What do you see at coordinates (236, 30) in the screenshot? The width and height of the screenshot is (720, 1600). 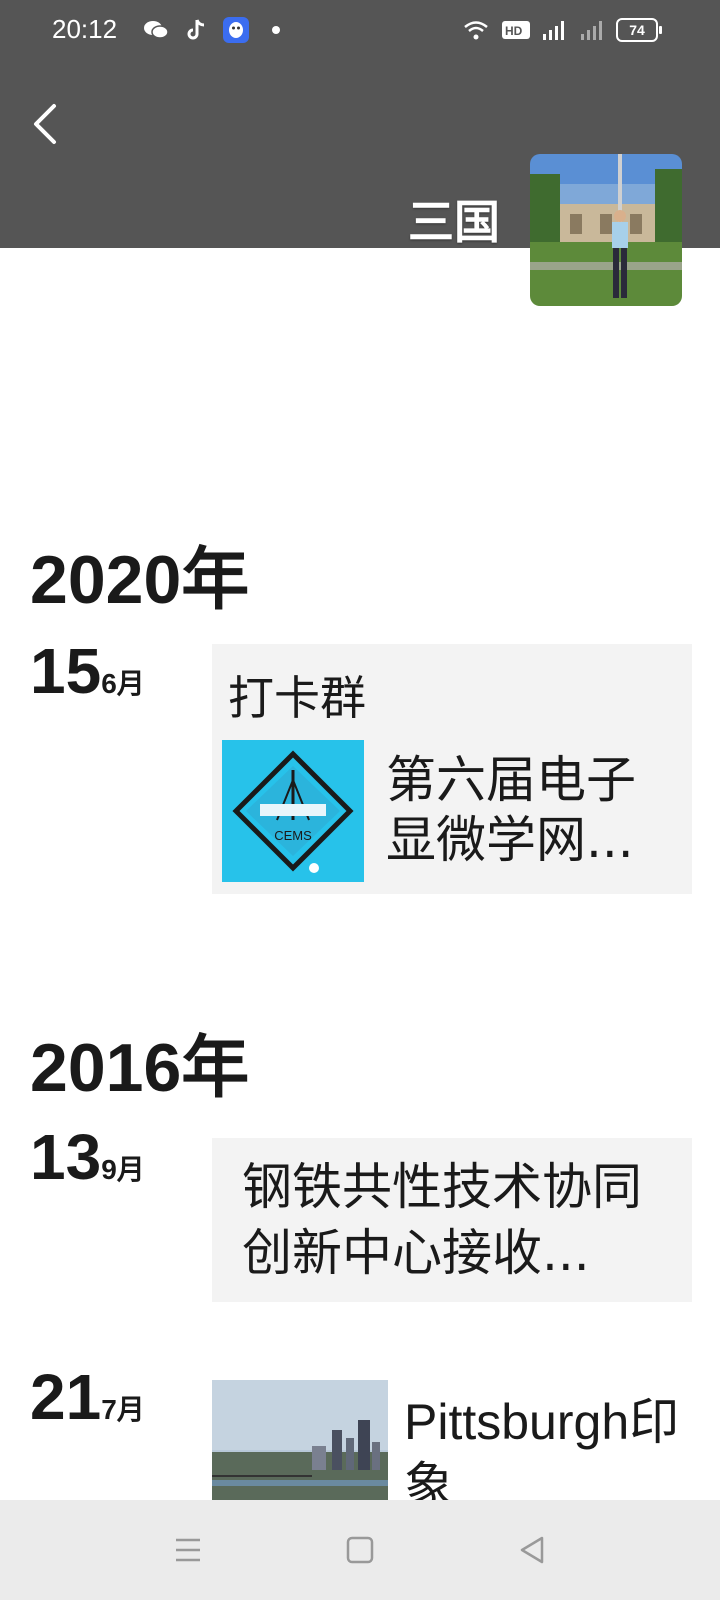 I see `qq-icon` at bounding box center [236, 30].